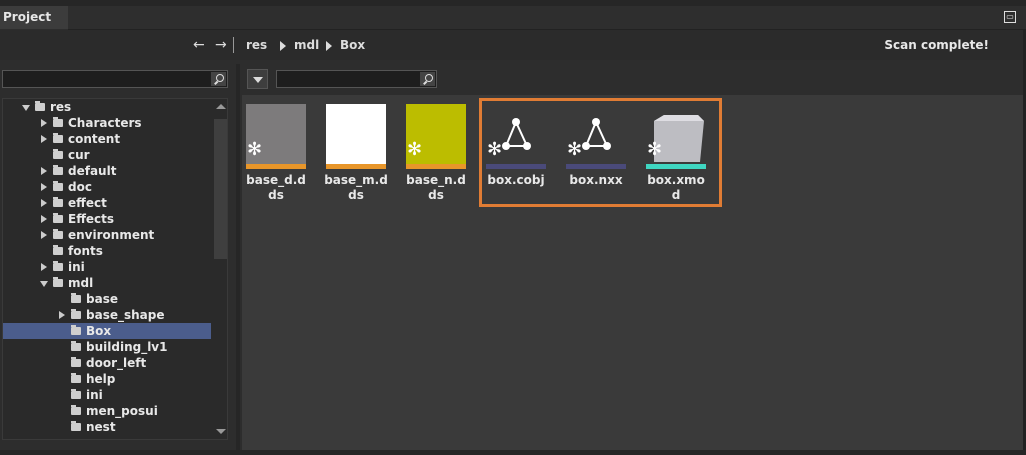 This screenshot has width=1026, height=455. What do you see at coordinates (115, 79) in the screenshot?
I see `tree-search-input` at bounding box center [115, 79].